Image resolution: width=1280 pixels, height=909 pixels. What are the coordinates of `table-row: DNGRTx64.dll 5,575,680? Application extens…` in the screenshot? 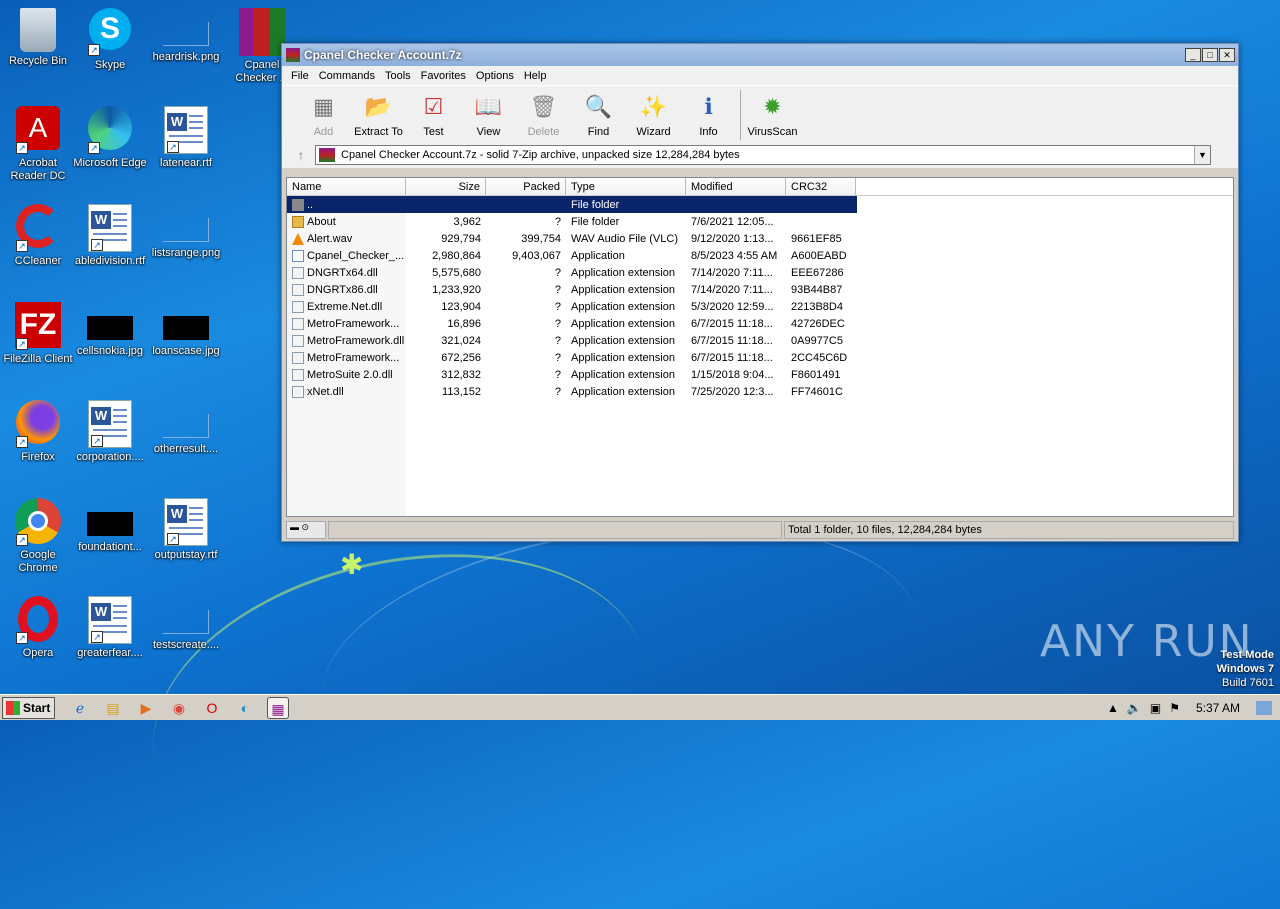 It's located at (760, 272).